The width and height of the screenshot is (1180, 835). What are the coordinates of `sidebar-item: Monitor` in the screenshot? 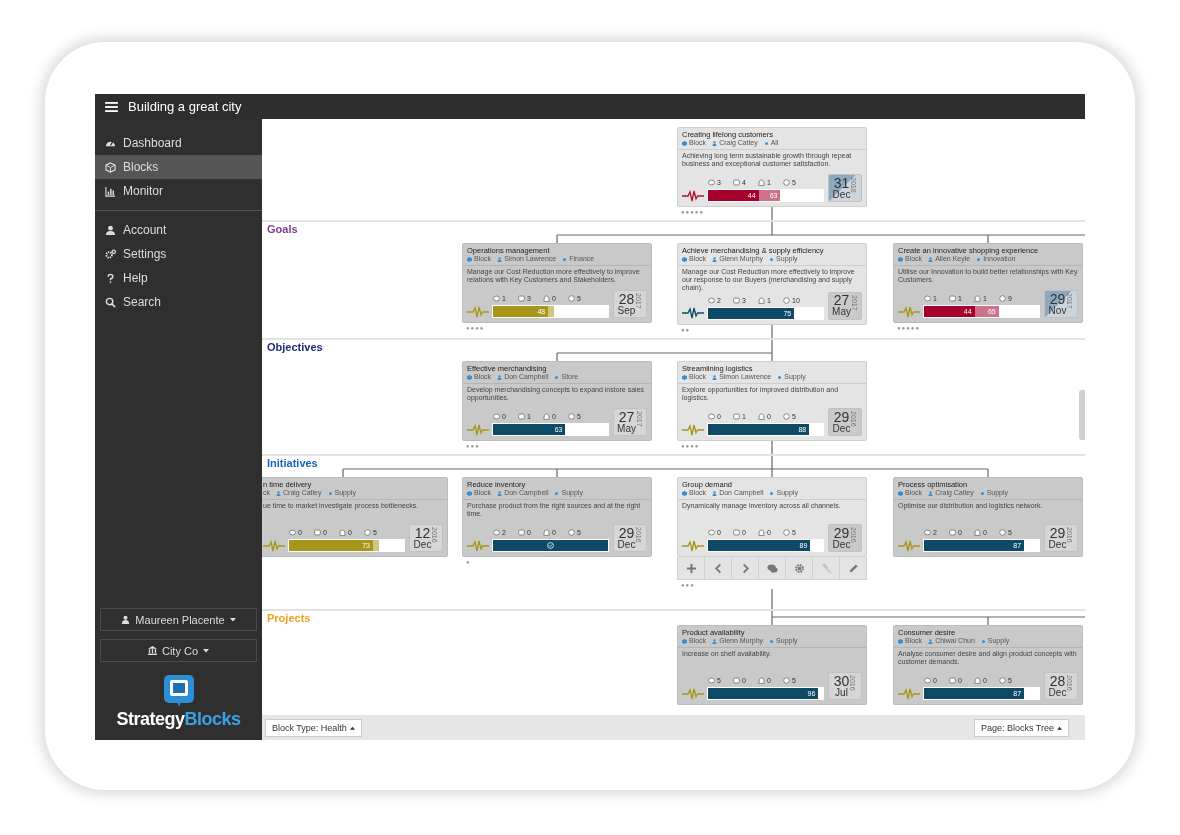 It's located at (178, 191).